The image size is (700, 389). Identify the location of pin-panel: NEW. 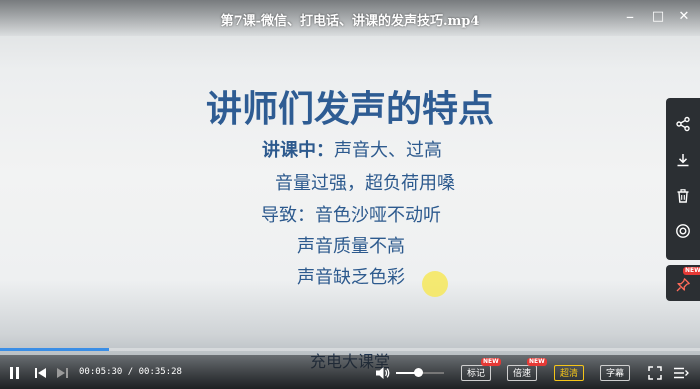
(683, 283).